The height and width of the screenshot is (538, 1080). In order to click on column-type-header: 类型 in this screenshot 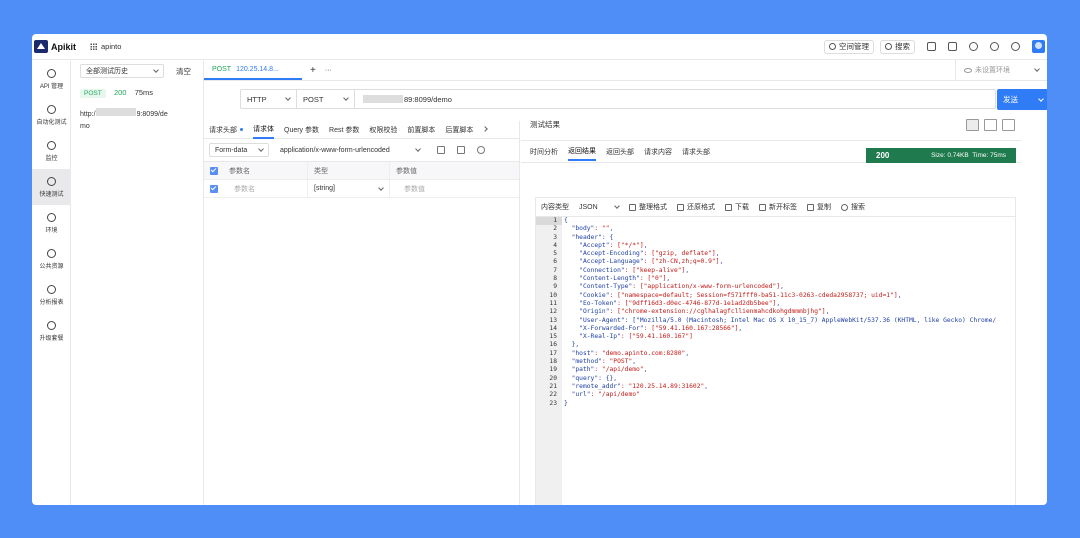, I will do `click(349, 170)`.